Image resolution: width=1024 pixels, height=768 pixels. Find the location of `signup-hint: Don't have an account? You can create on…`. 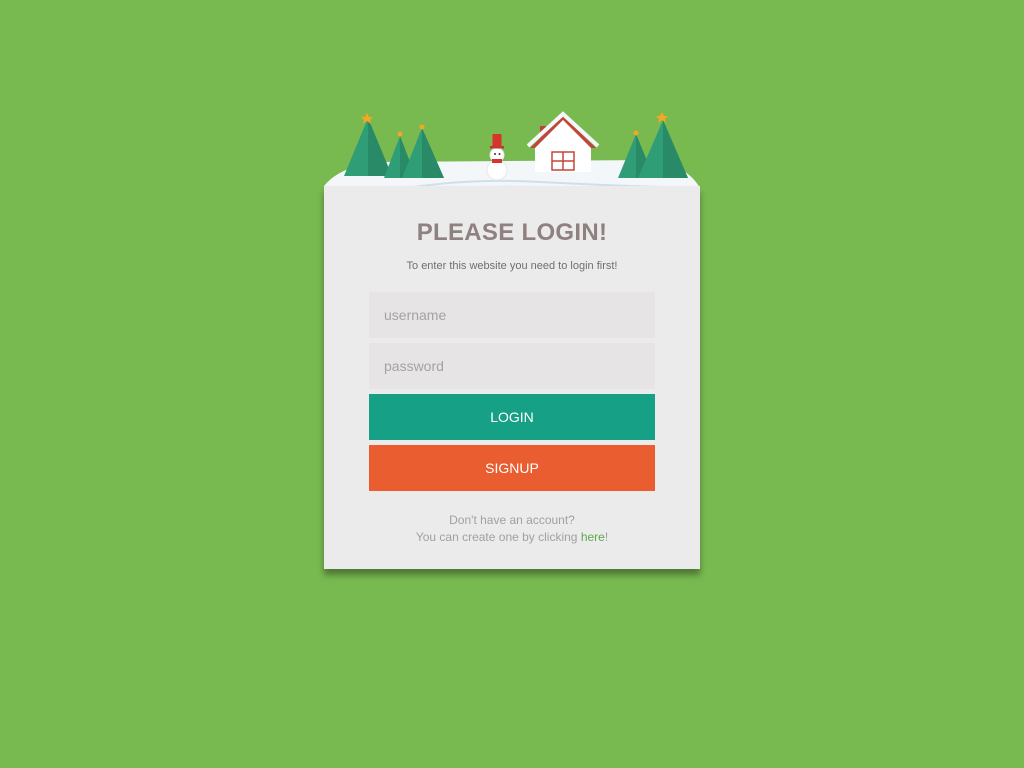

signup-hint: Don't have an account? You can create on… is located at coordinates (512, 529).